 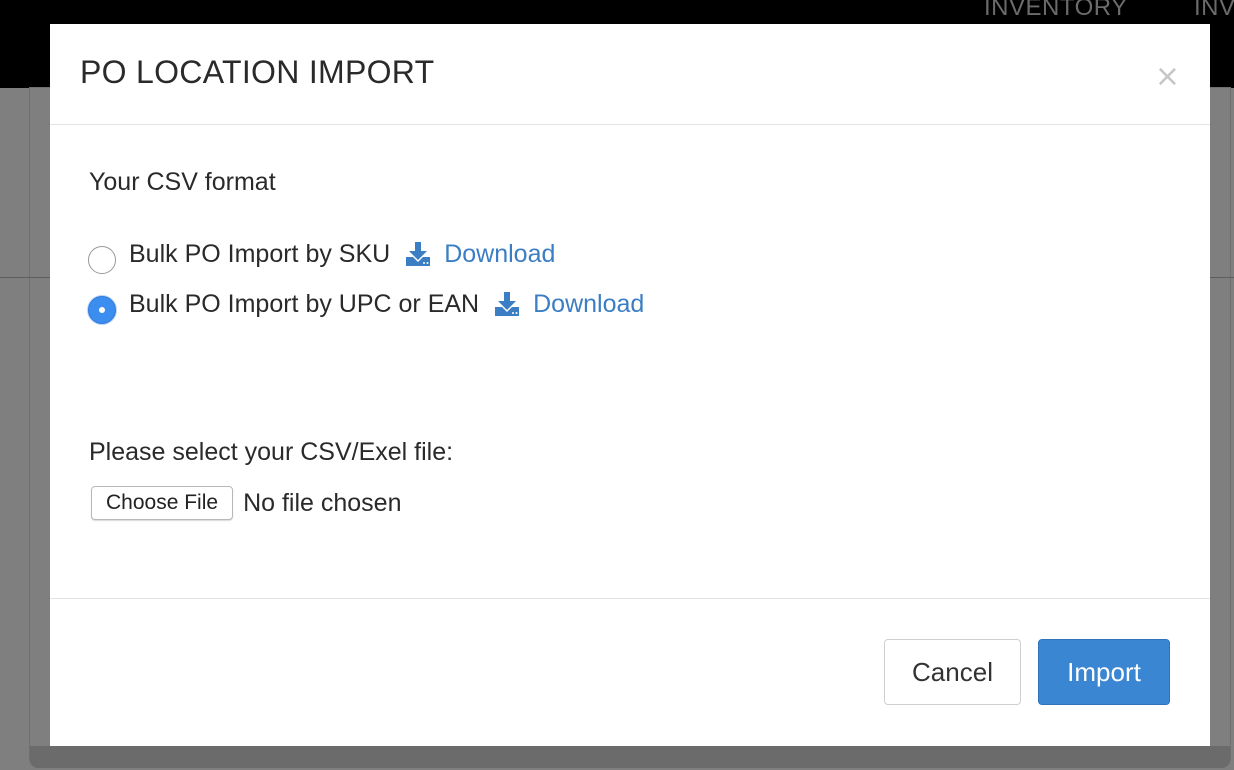 I want to click on file-select-label: Please select your CSV/Exel file:, so click(x=271, y=452).